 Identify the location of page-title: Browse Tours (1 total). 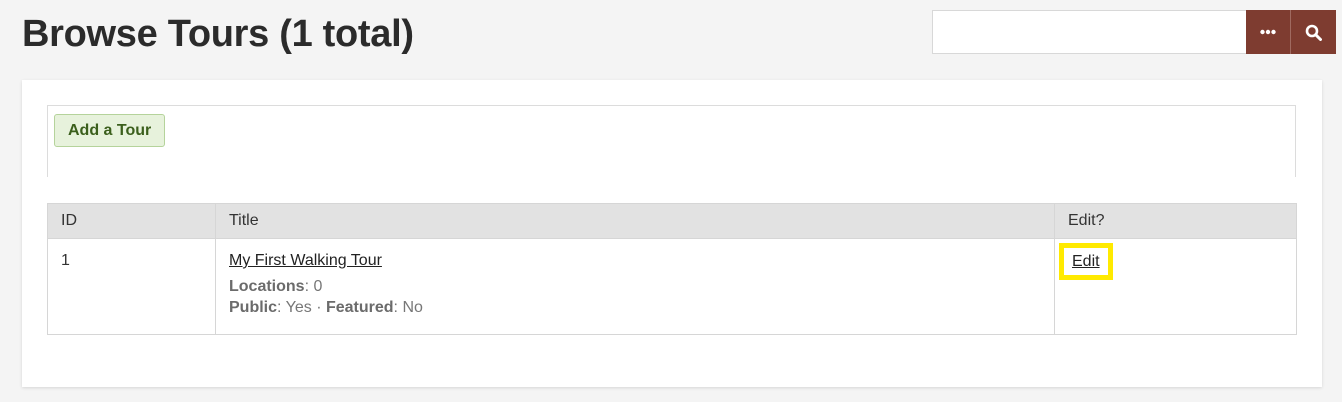
(218, 34).